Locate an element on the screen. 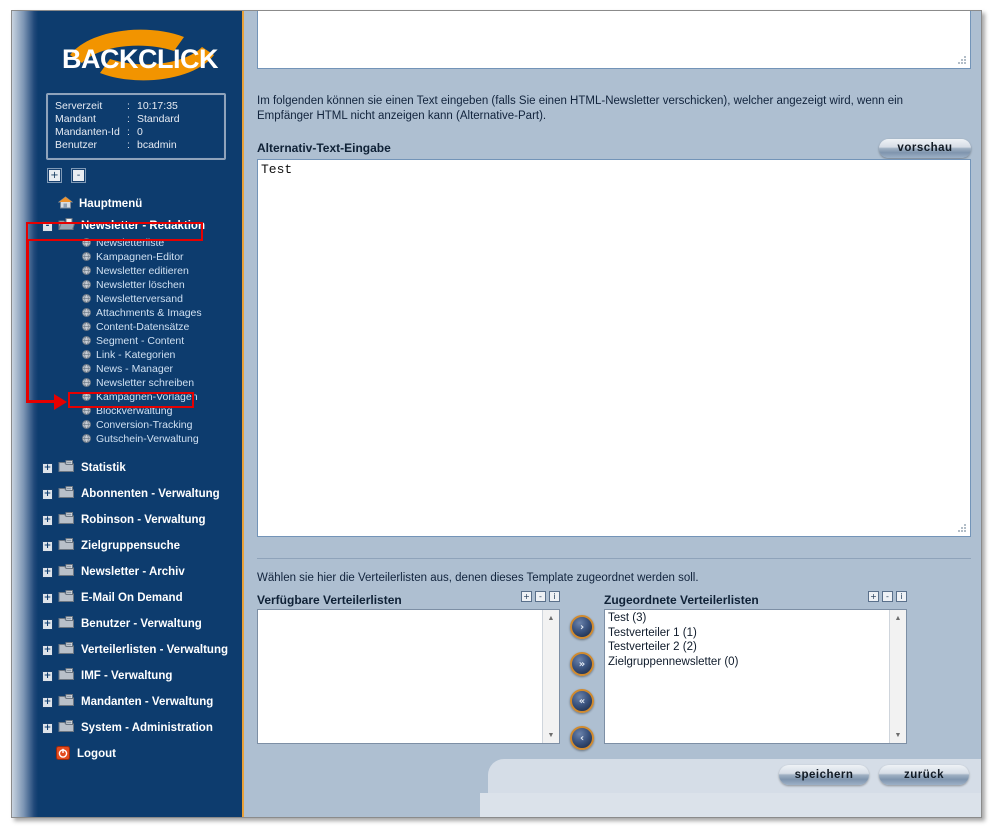 This screenshot has height=827, width=992. server-info-key: Benutzer is located at coordinates (76, 145).